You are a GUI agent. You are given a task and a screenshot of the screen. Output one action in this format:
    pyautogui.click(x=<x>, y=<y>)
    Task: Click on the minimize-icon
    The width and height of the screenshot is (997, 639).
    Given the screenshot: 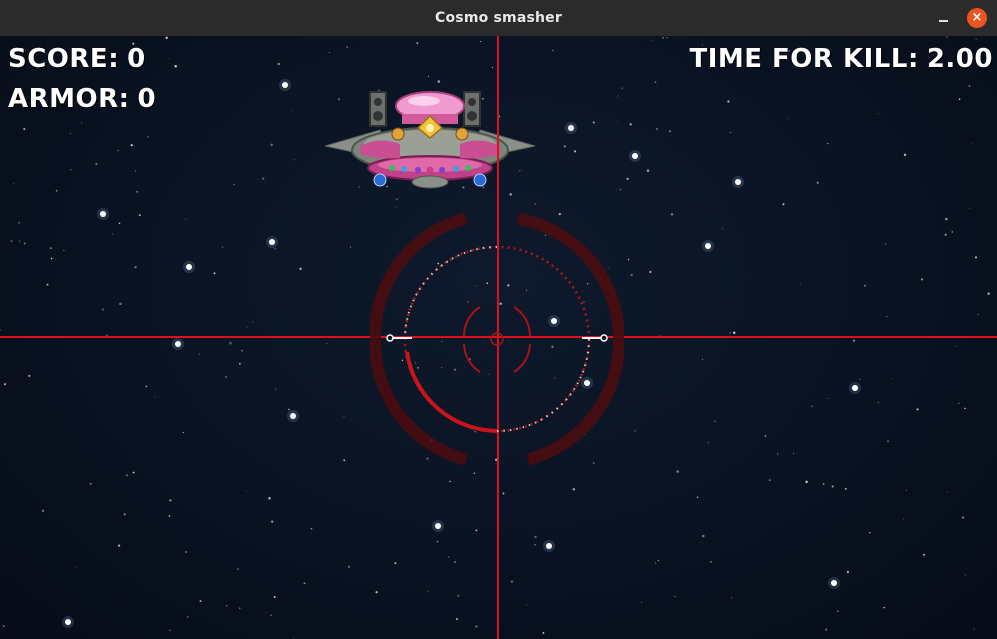 What is the action you would take?
    pyautogui.click(x=943, y=21)
    